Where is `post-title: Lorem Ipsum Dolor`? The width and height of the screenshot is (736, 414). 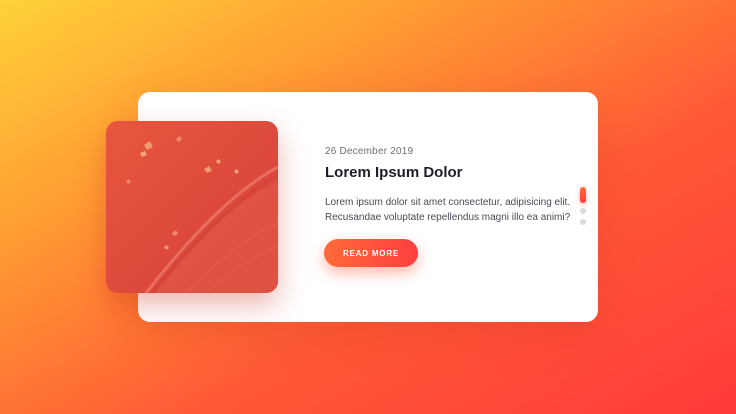 post-title: Lorem Ipsum Dolor is located at coordinates (394, 172).